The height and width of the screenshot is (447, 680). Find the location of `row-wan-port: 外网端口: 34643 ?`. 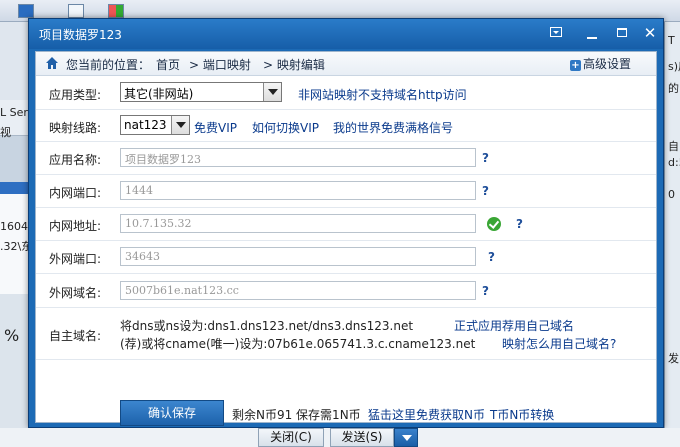

row-wan-port: 外网端口: 34643 ? is located at coordinates (346, 257).